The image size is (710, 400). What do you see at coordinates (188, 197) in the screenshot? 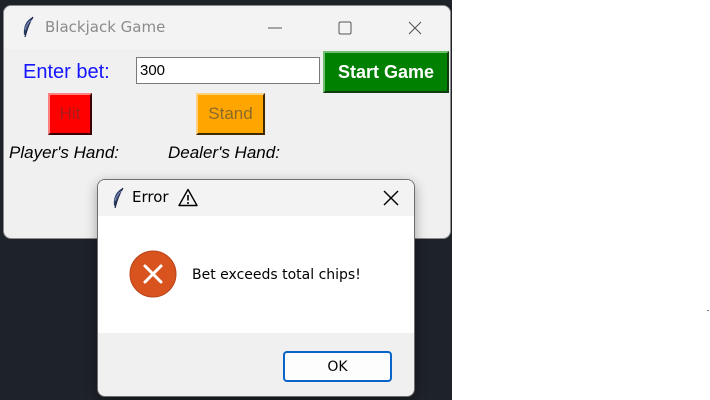
I see `warning-icon` at bounding box center [188, 197].